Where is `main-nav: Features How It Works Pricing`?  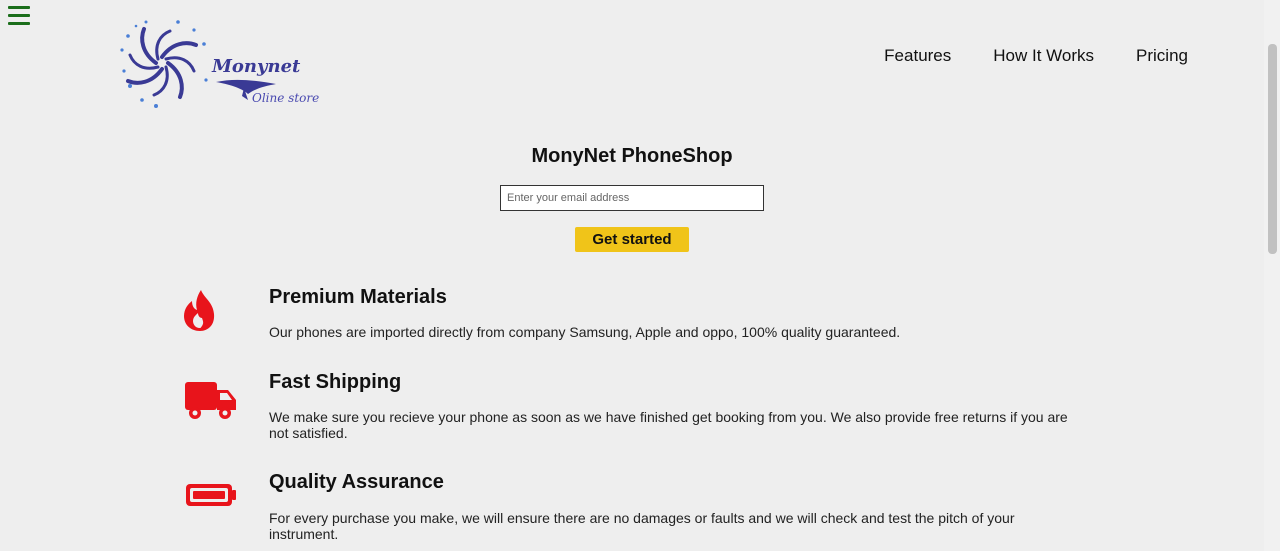 main-nav: Features How It Works Pricing is located at coordinates (1015, 56).